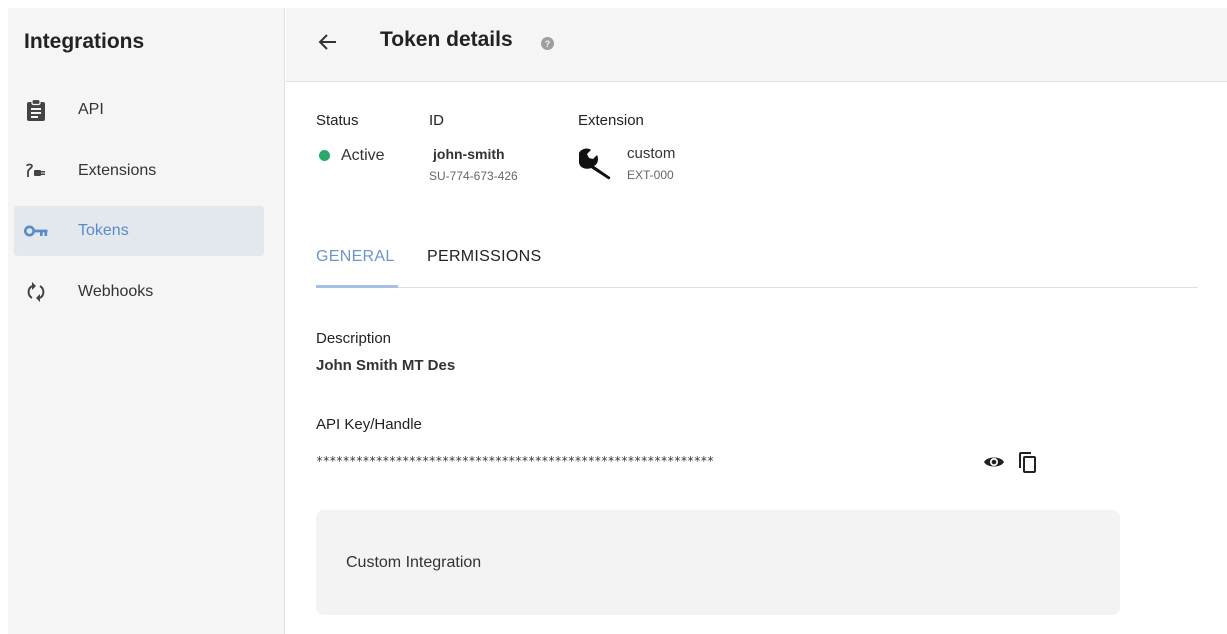  Describe the element at coordinates (414, 562) in the screenshot. I see `card-text: Custom Integration` at that location.